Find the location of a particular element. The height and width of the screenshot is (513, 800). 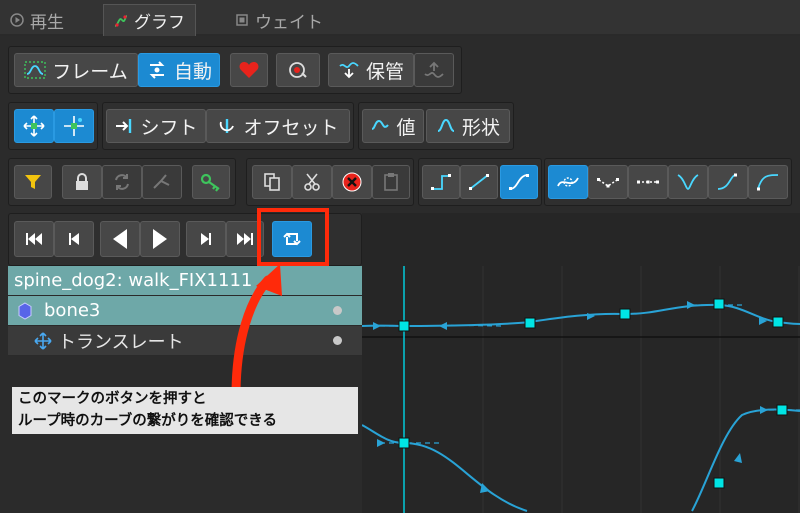

linear-icon is located at coordinates (479, 182).